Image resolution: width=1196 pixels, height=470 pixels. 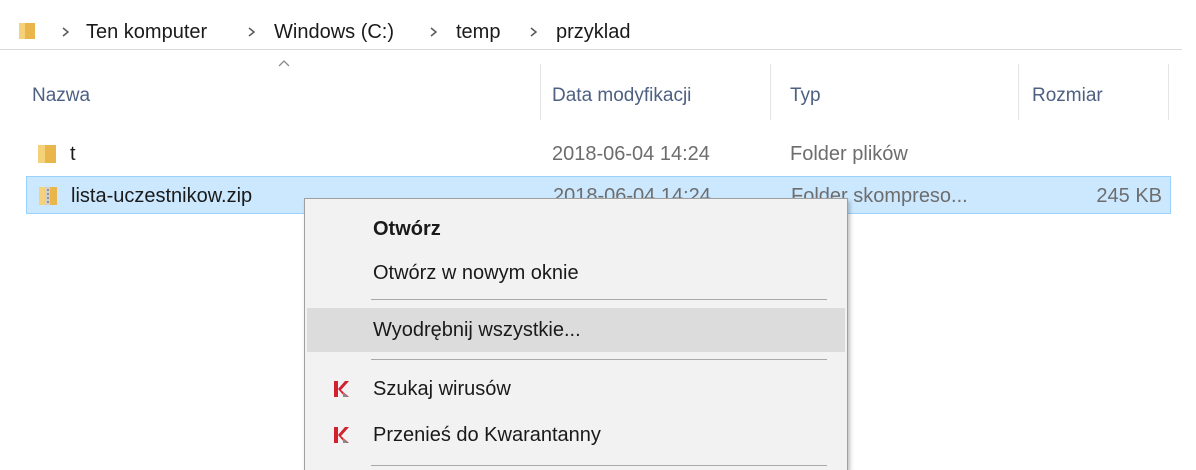 What do you see at coordinates (476, 273) in the screenshot?
I see `menu-item-label: Otwórz w nowym oknie` at bounding box center [476, 273].